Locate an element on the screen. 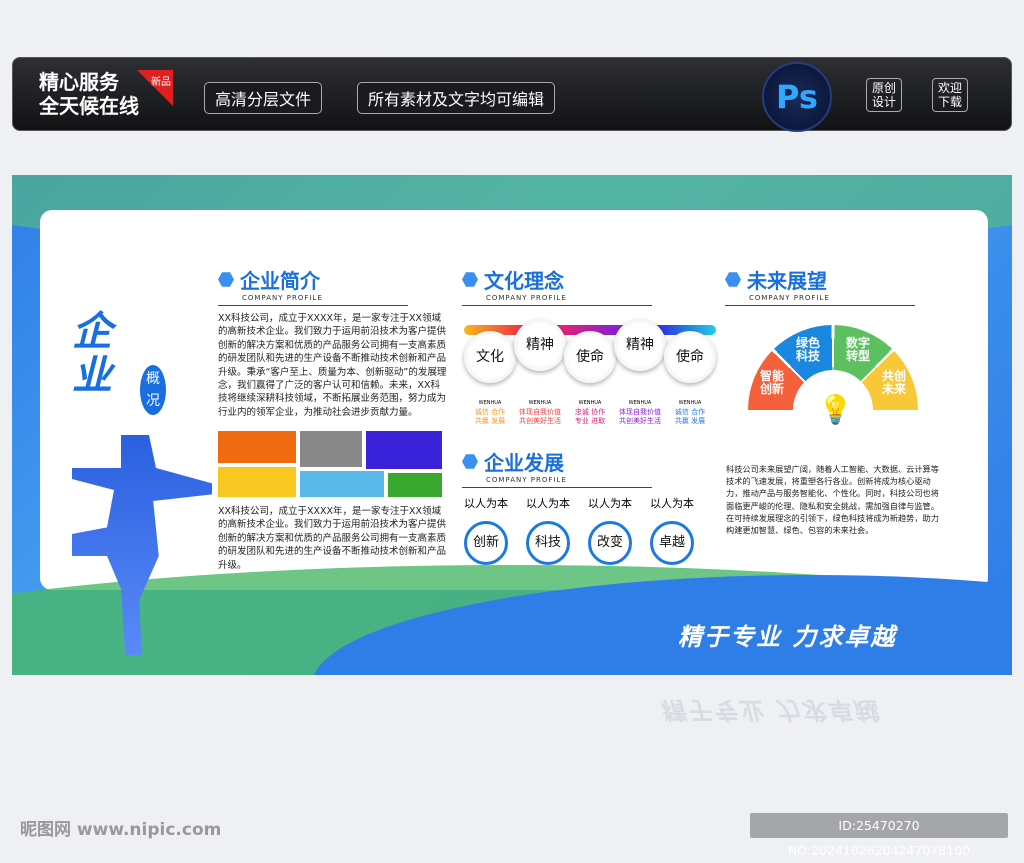  development-steps: 以人为本创新 以人为本科技 以人为本改变 以人为本卓越 is located at coordinates (579, 530).